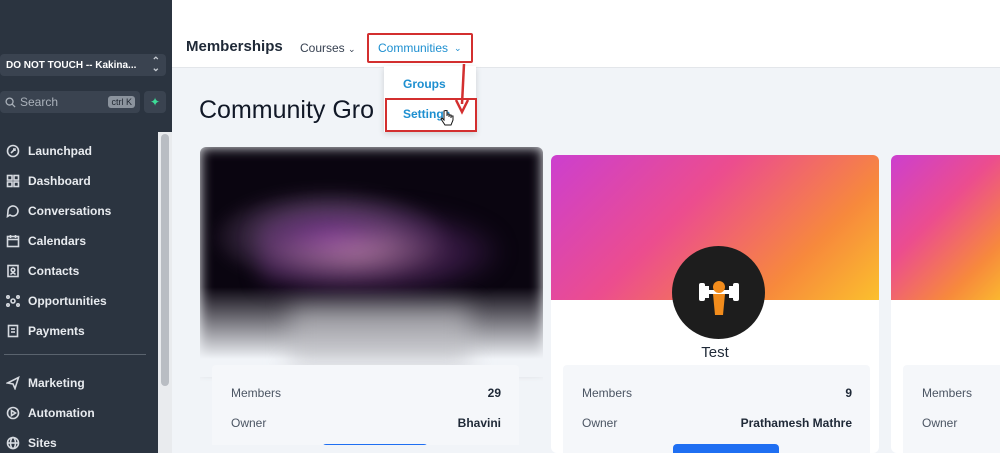  I want to click on calendar-icon, so click(13, 241).